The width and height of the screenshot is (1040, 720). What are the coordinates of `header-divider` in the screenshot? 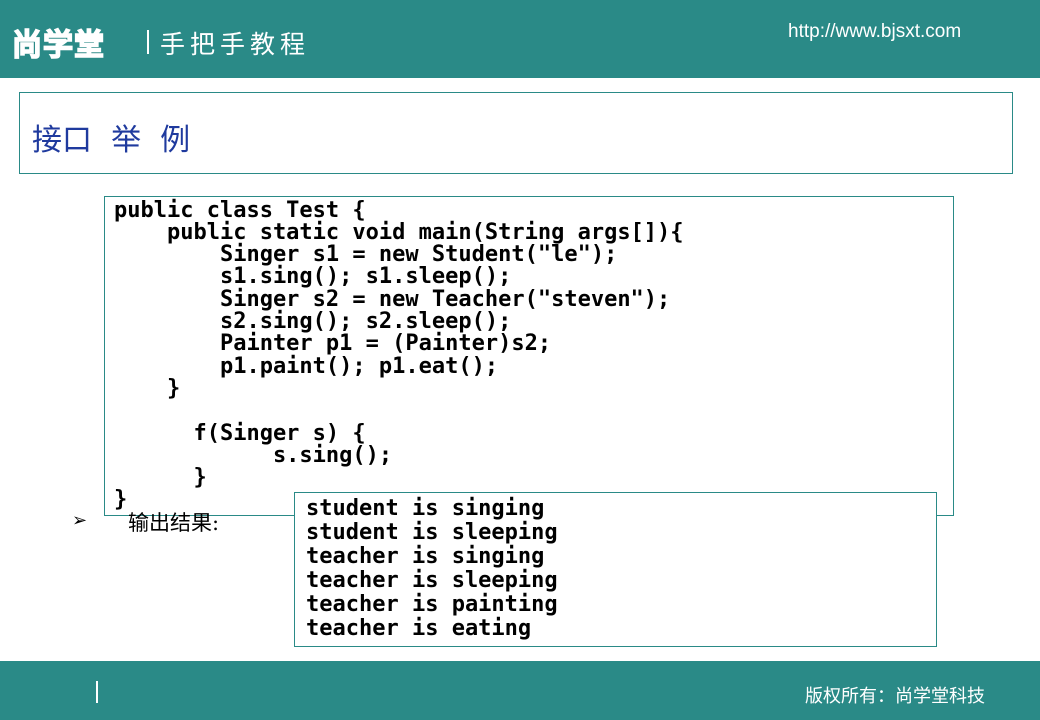 It's located at (148, 42).